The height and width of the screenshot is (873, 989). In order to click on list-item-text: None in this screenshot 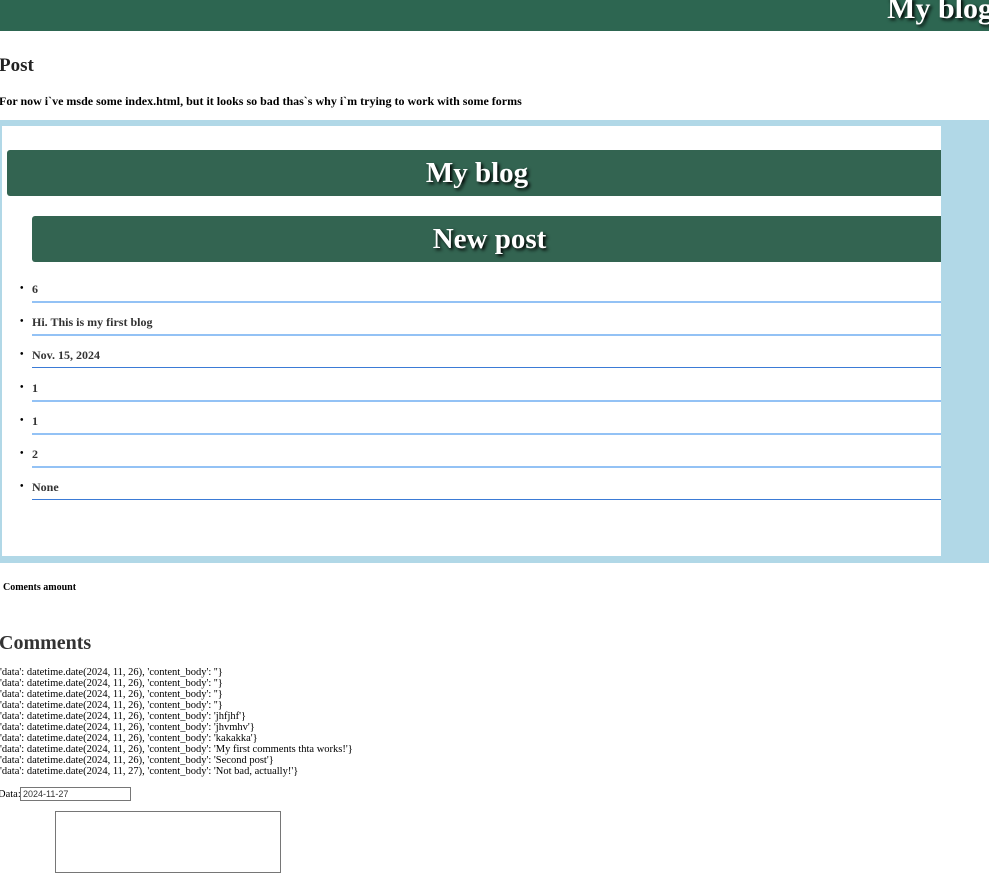, I will do `click(45, 487)`.